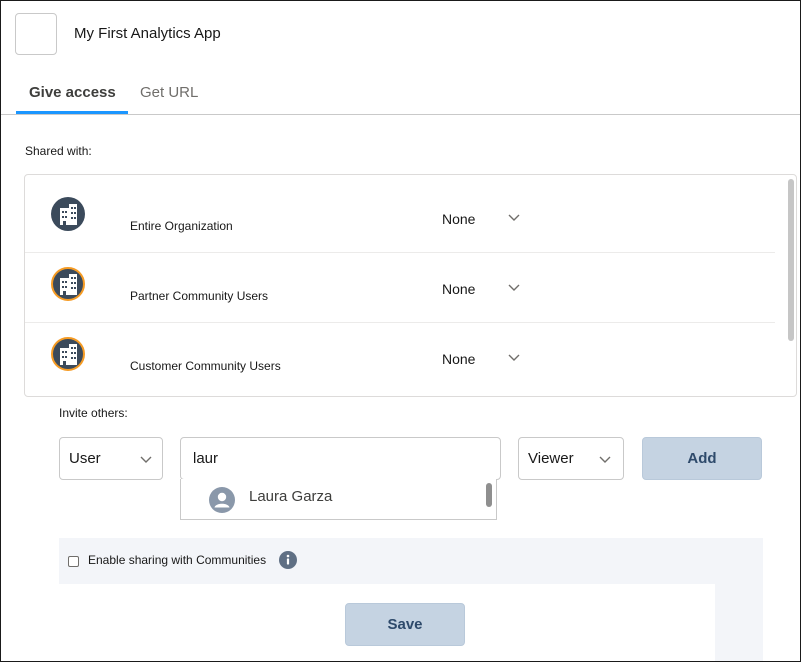 The image size is (801, 662). What do you see at coordinates (73, 561) in the screenshot?
I see `enable-communities-checkbox` at bounding box center [73, 561].